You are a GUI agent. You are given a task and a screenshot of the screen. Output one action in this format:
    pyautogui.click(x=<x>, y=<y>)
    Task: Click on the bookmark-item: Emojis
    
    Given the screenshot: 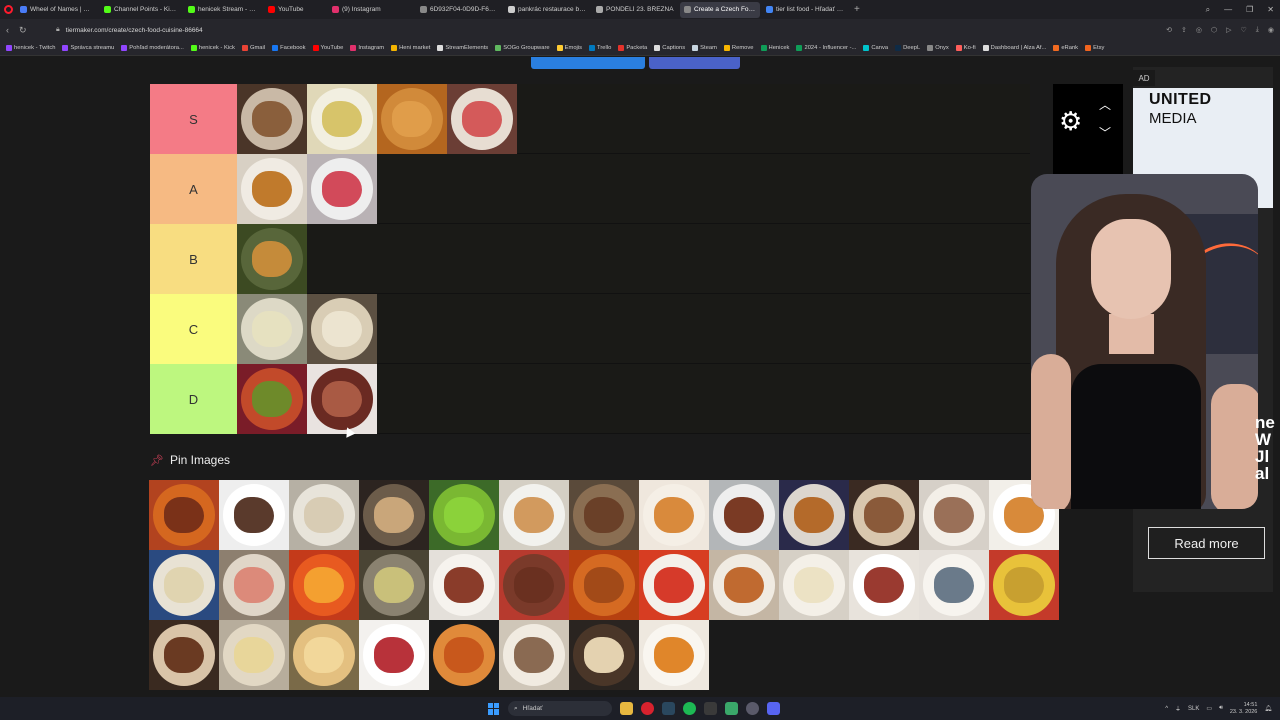 What is the action you would take?
    pyautogui.click(x=569, y=48)
    